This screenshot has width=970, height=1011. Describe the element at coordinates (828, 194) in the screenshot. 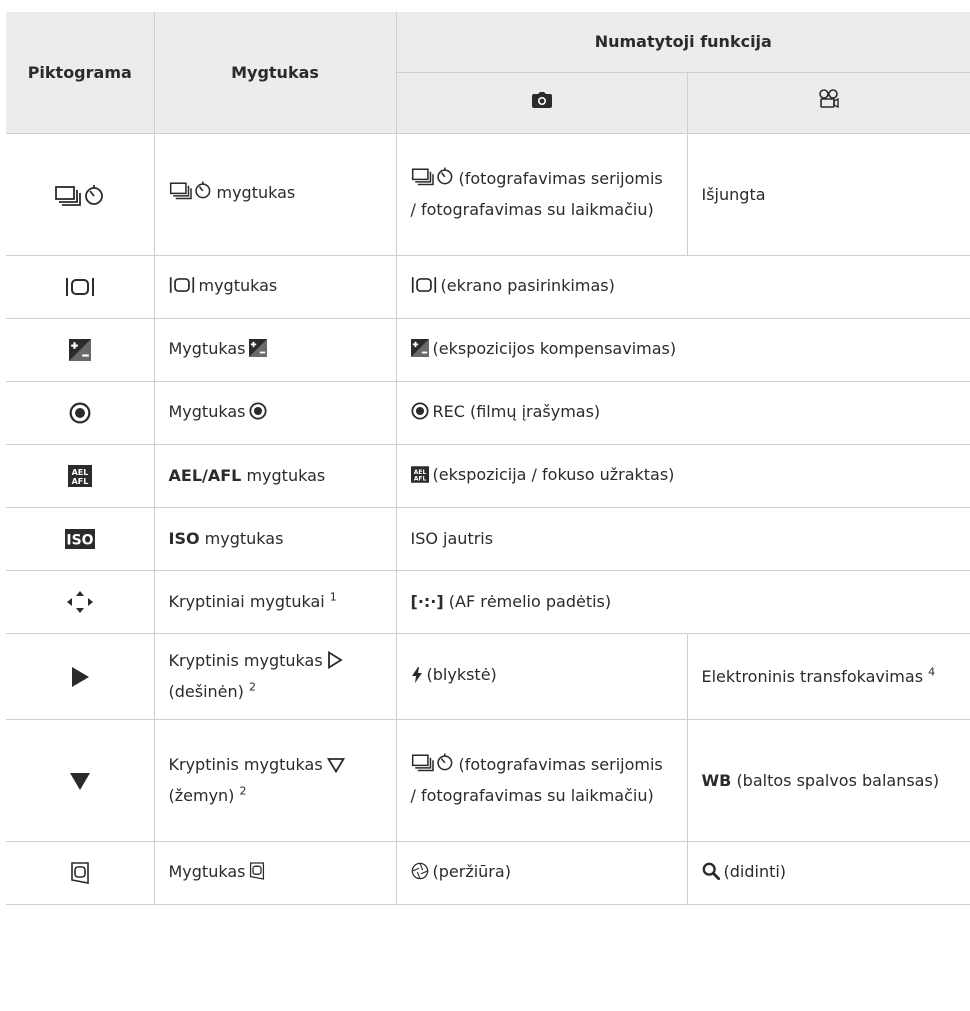

I see `movie-function-cell: Išjungta` at that location.